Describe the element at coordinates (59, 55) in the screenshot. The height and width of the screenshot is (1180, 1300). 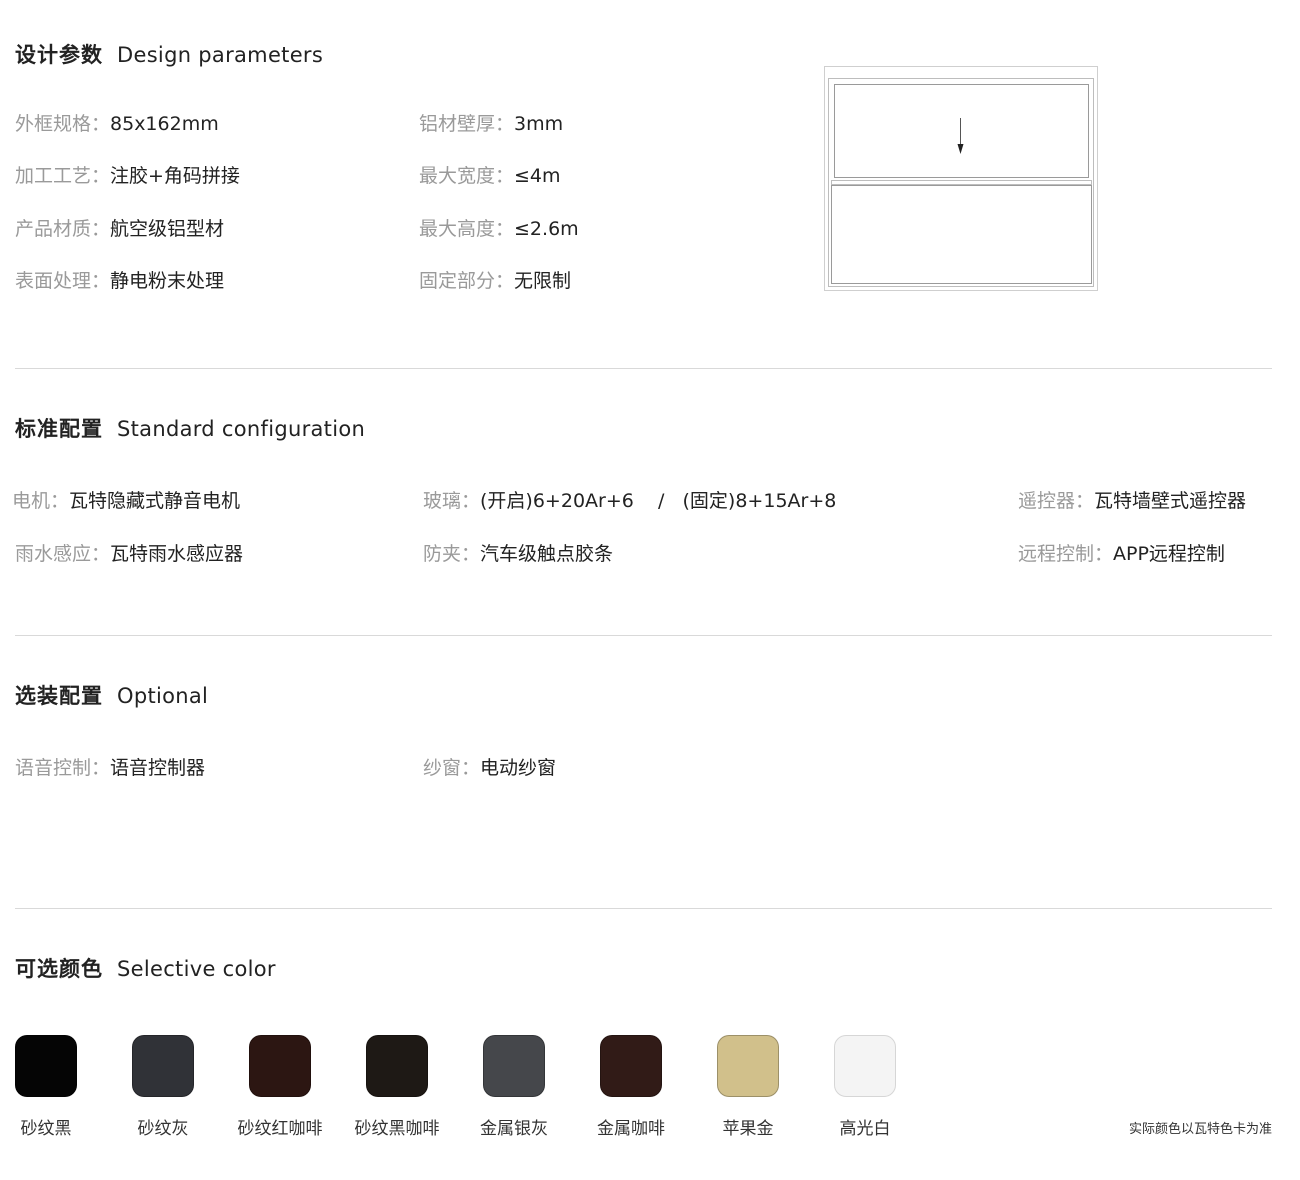
I see `section-title: 设计参数` at that location.